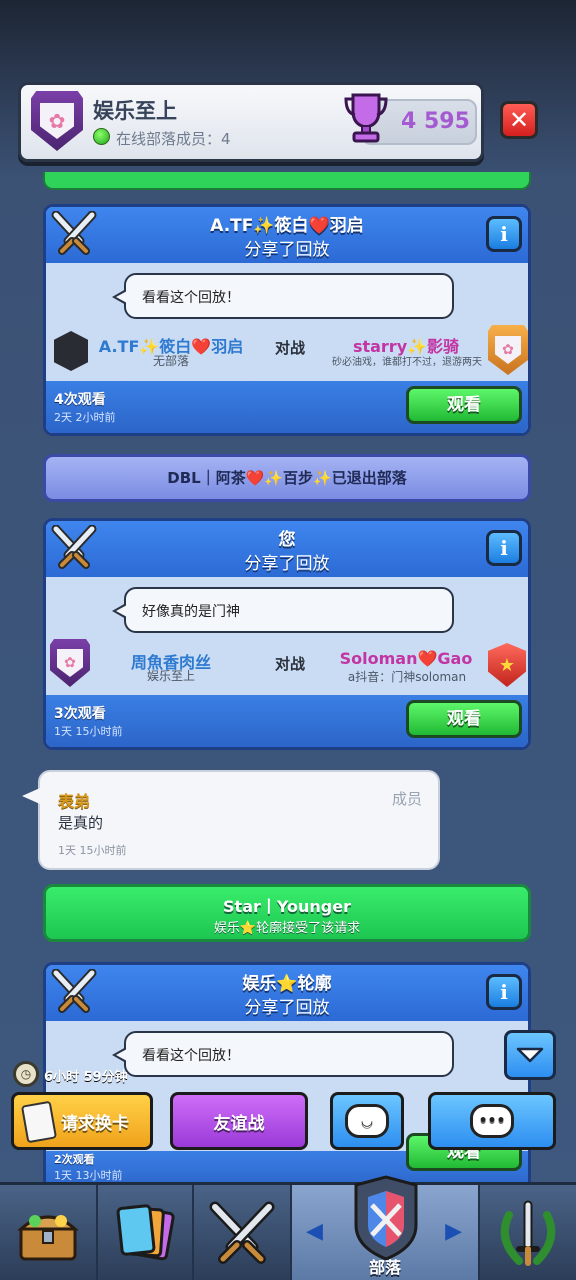 Image resolution: width=576 pixels, height=1280 pixels. What do you see at coordinates (407, 362) in the screenshot?
I see `right-player-clan: 砂必油戏，谁都打不过，退游两天` at bounding box center [407, 362].